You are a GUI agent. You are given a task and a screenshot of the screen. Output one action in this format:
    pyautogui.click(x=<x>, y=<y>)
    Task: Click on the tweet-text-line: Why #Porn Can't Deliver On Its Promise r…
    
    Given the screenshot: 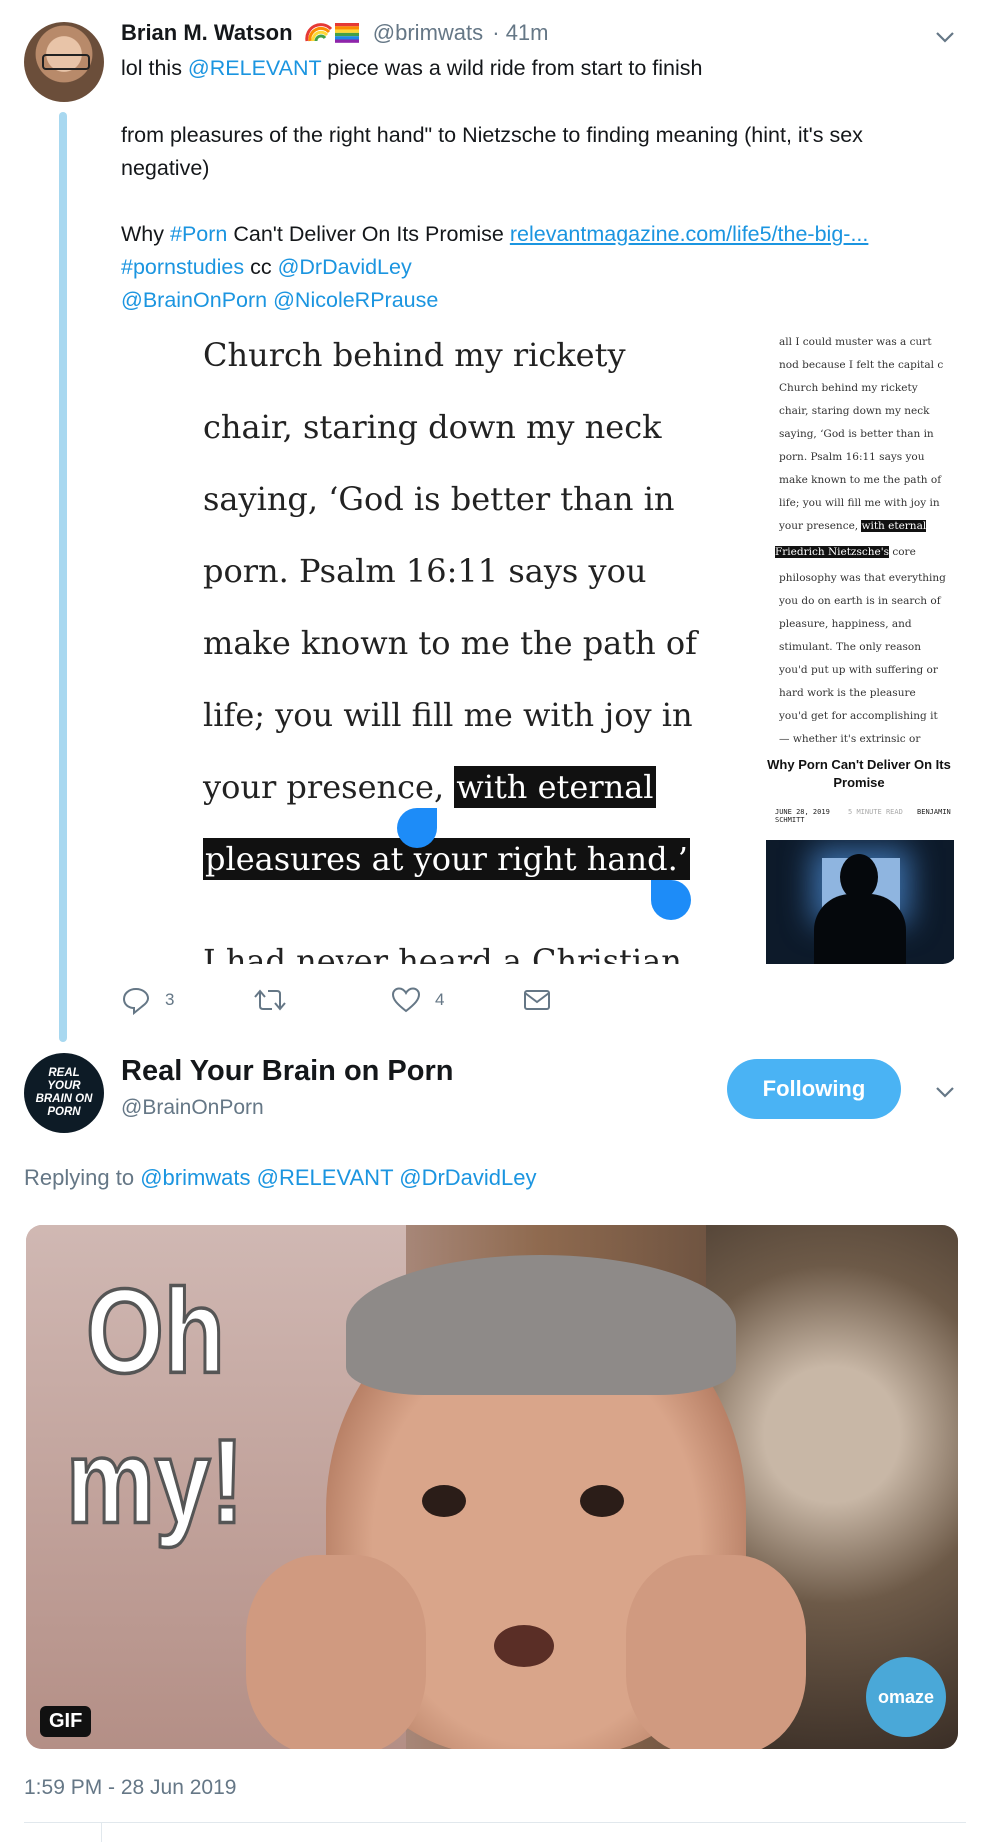 What is the action you would take?
    pyautogui.click(x=495, y=234)
    